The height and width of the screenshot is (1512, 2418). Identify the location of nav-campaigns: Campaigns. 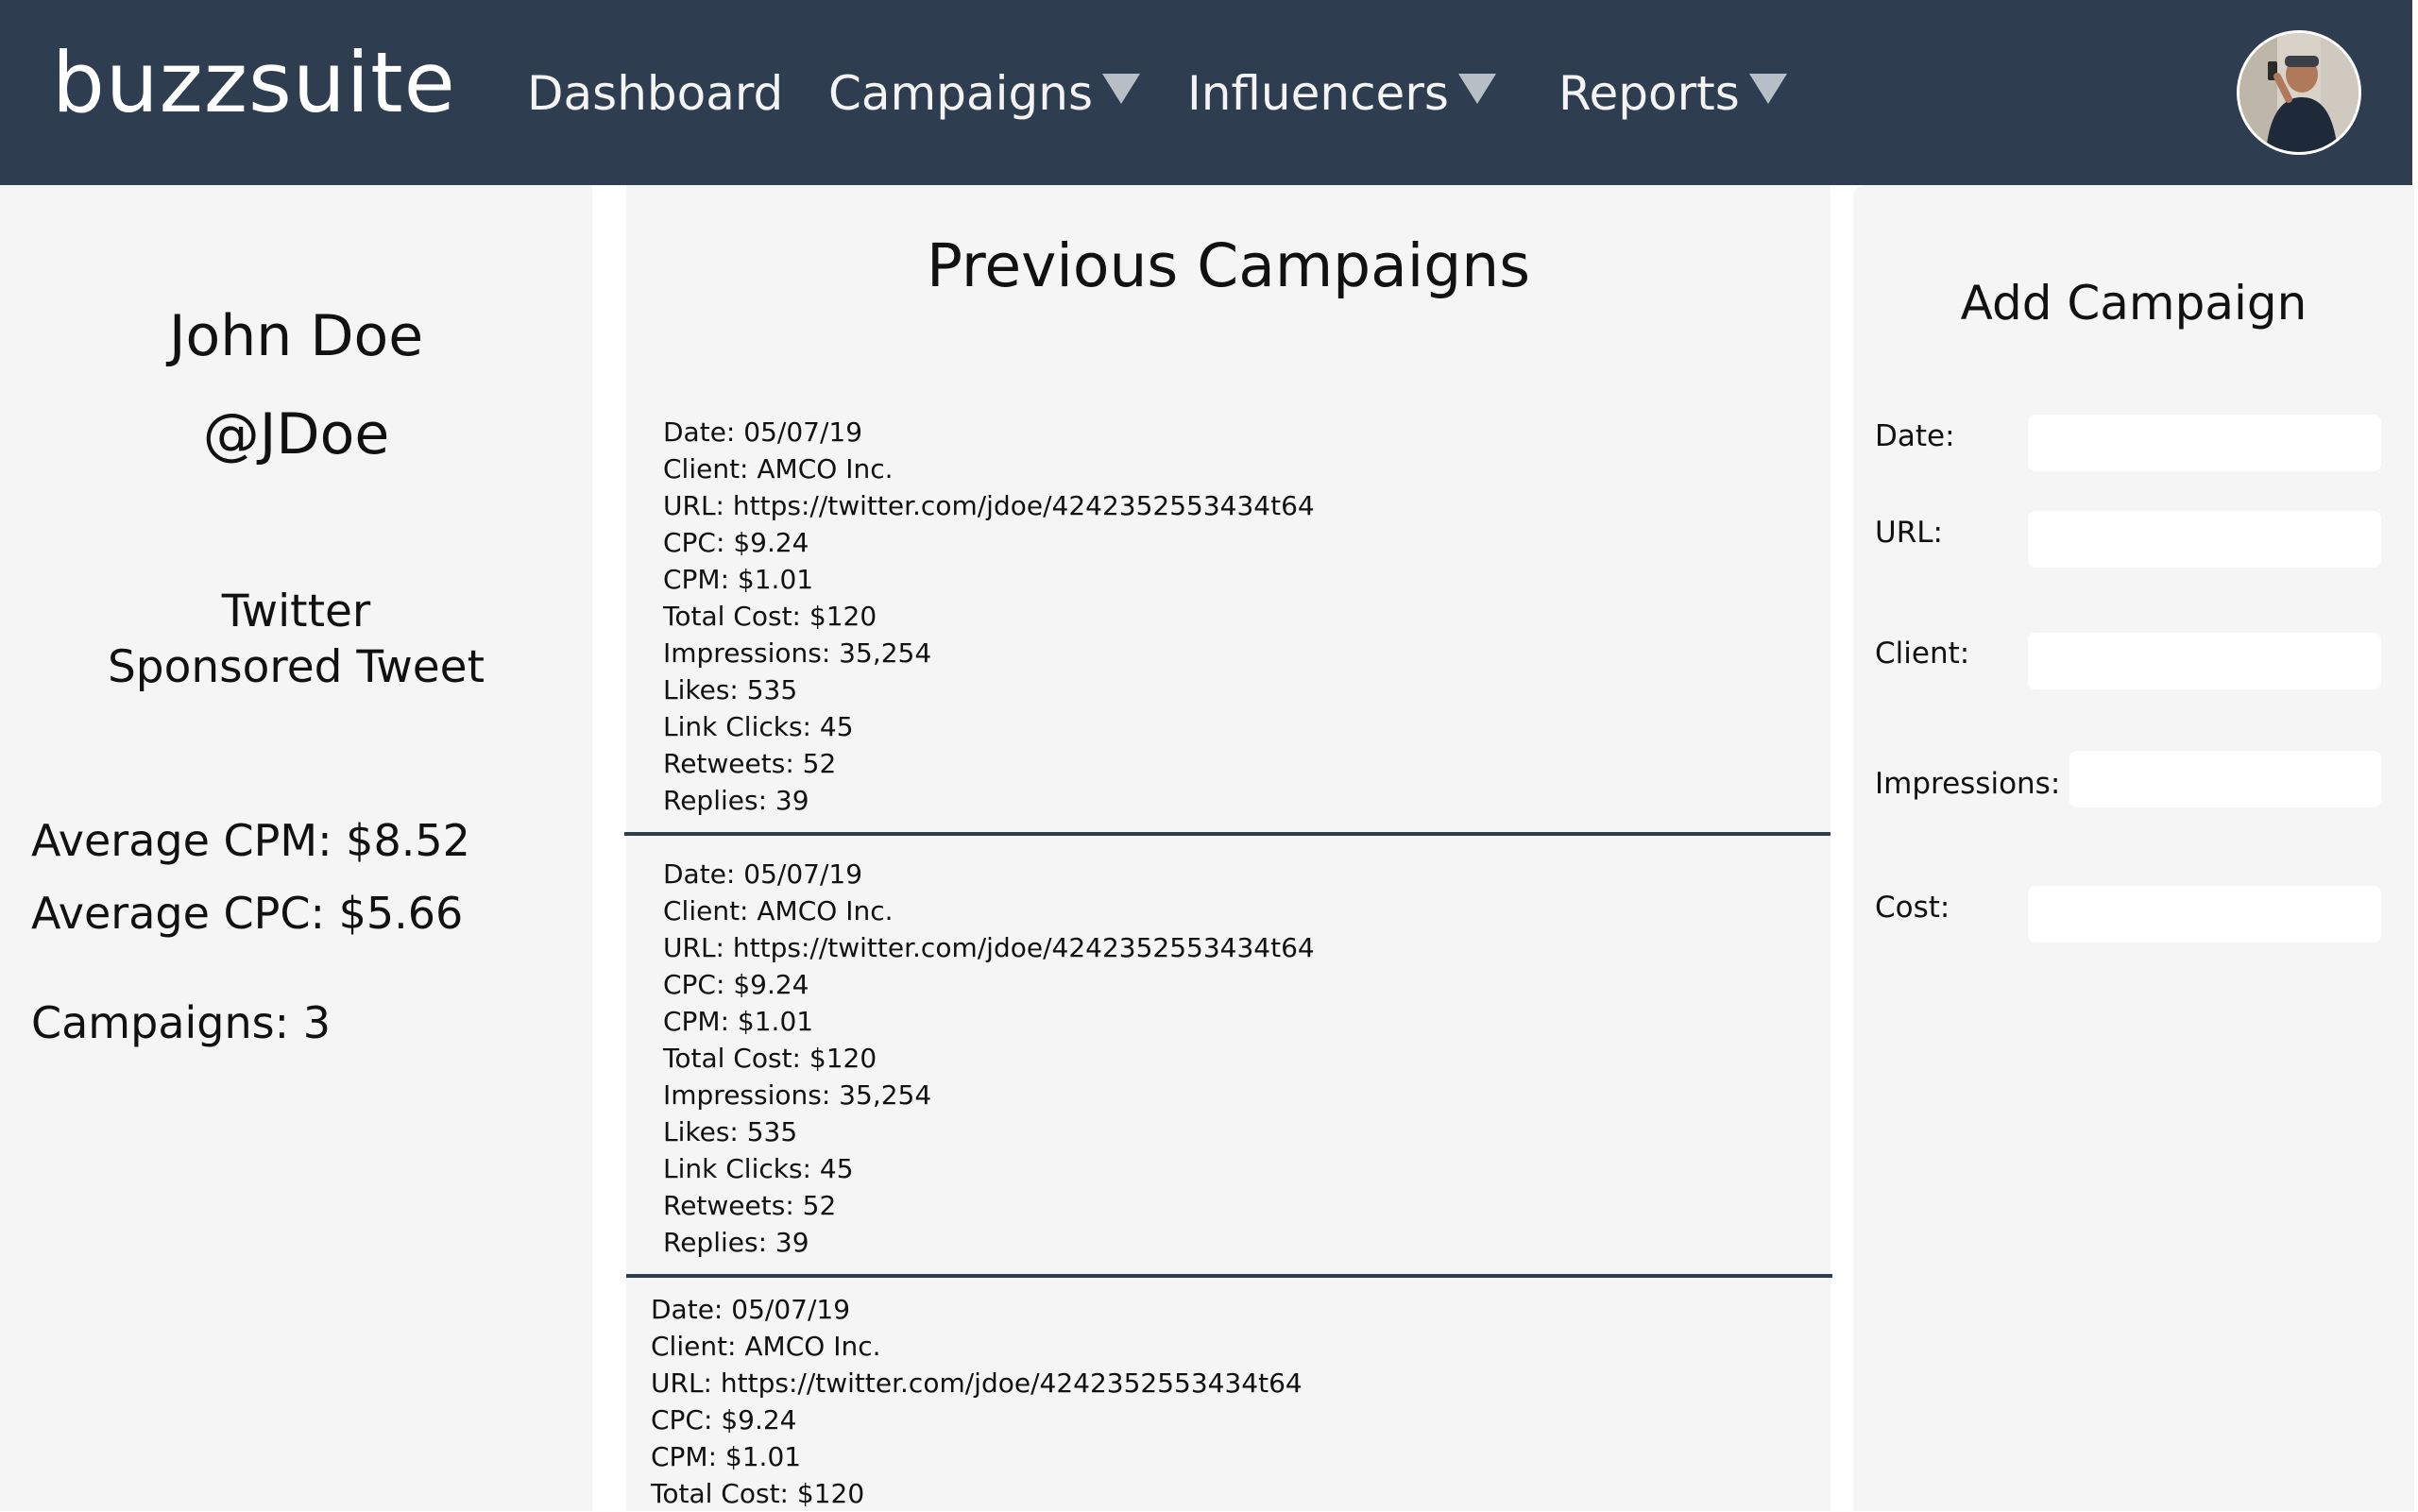
(985, 93).